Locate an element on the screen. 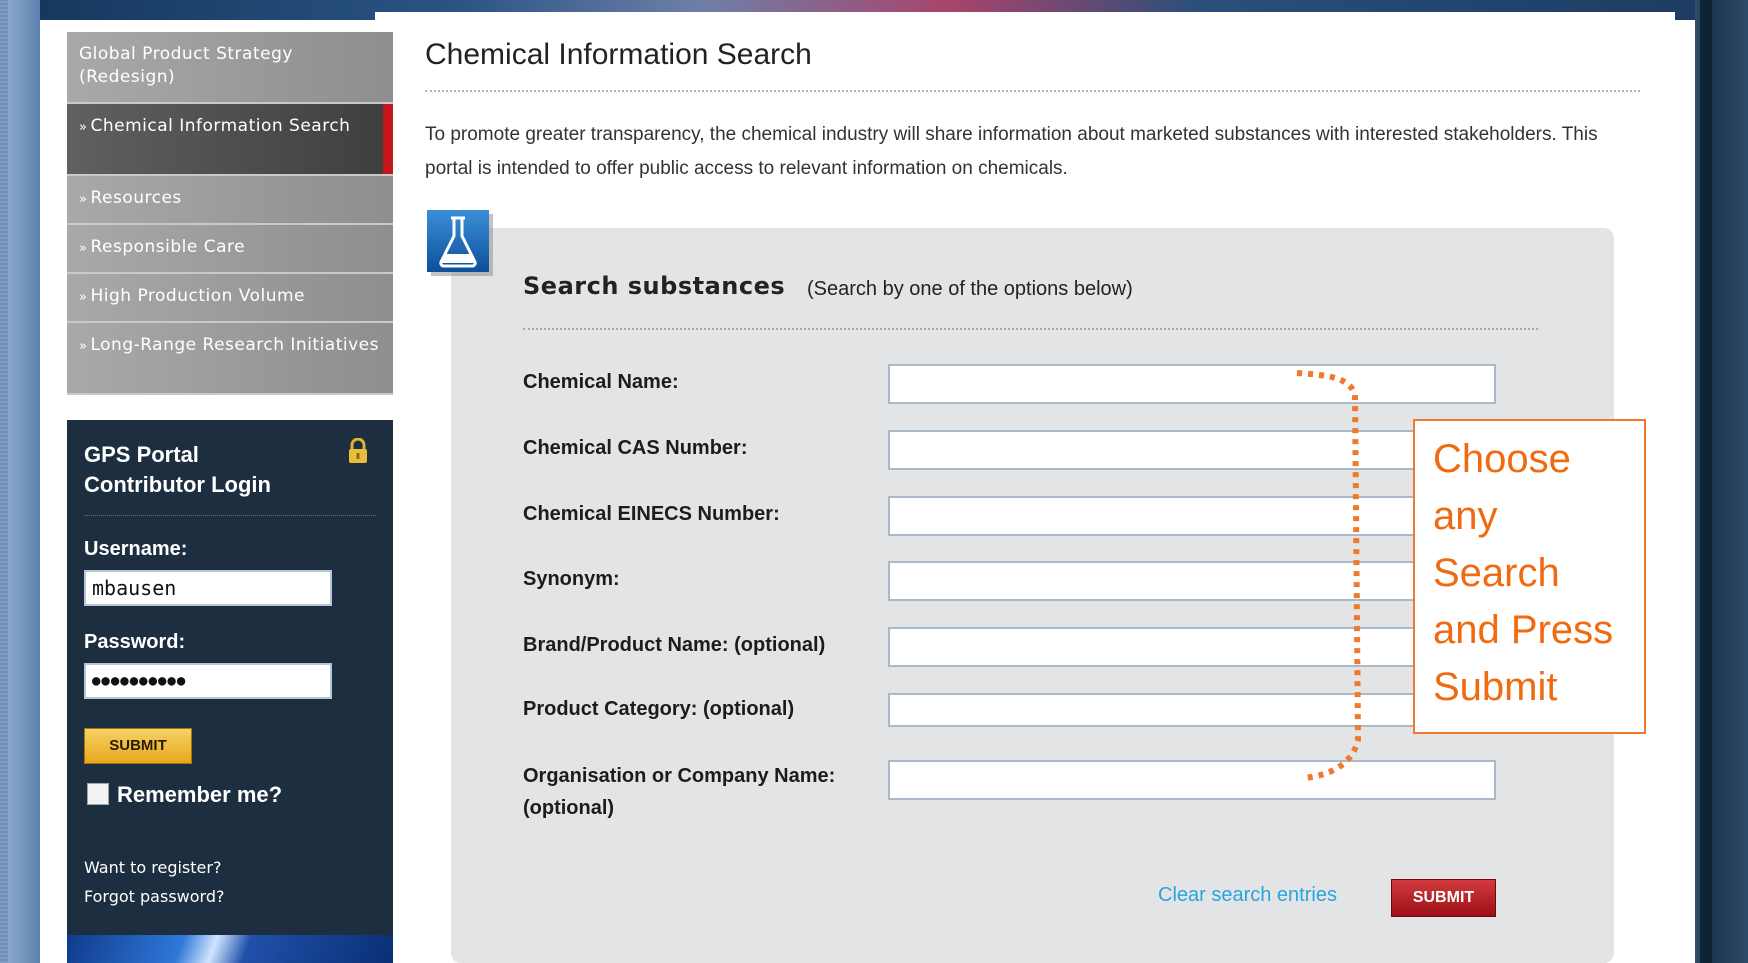 The image size is (1748, 963). sidebar-item-label: Resources is located at coordinates (136, 198).